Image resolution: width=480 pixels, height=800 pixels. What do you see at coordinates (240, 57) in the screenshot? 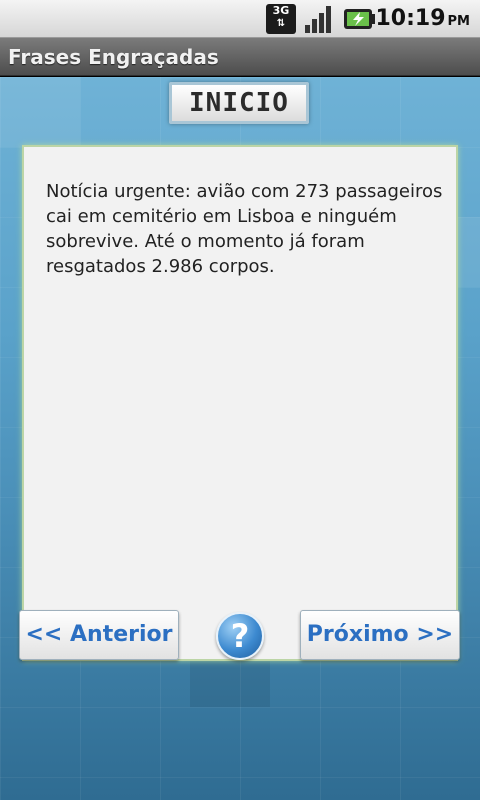
I see `app-title-bar: Frases Engraçadas` at bounding box center [240, 57].